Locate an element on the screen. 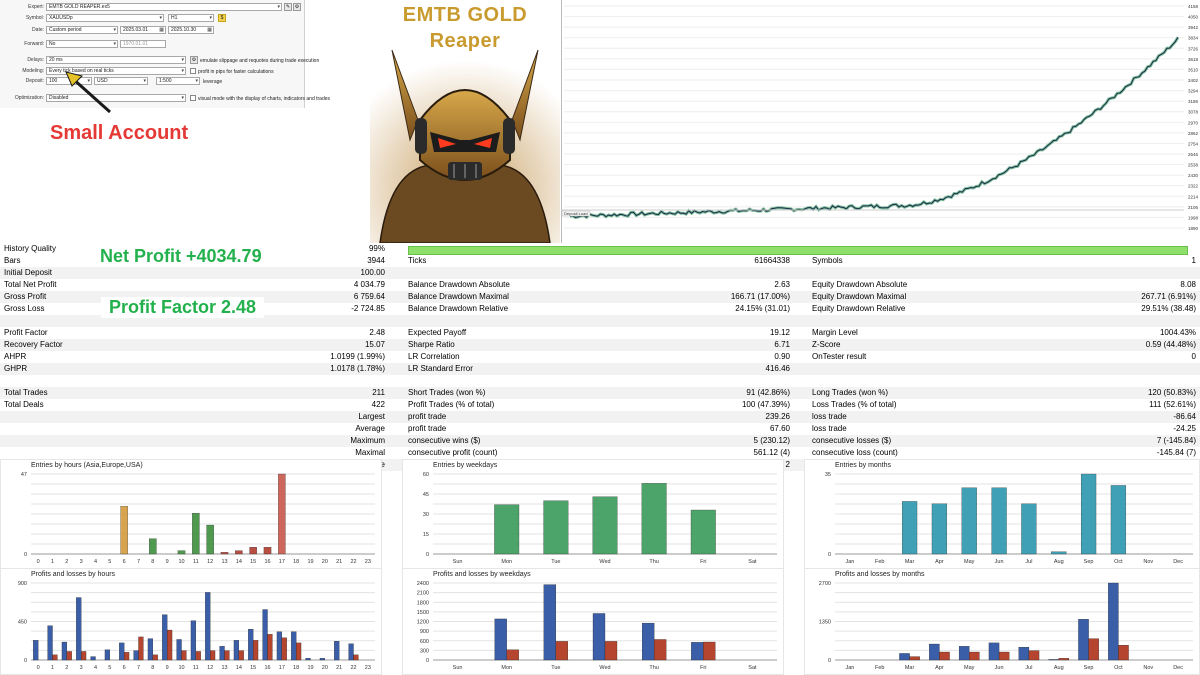  y-tick-label: 30 is located at coordinates (426, 515).